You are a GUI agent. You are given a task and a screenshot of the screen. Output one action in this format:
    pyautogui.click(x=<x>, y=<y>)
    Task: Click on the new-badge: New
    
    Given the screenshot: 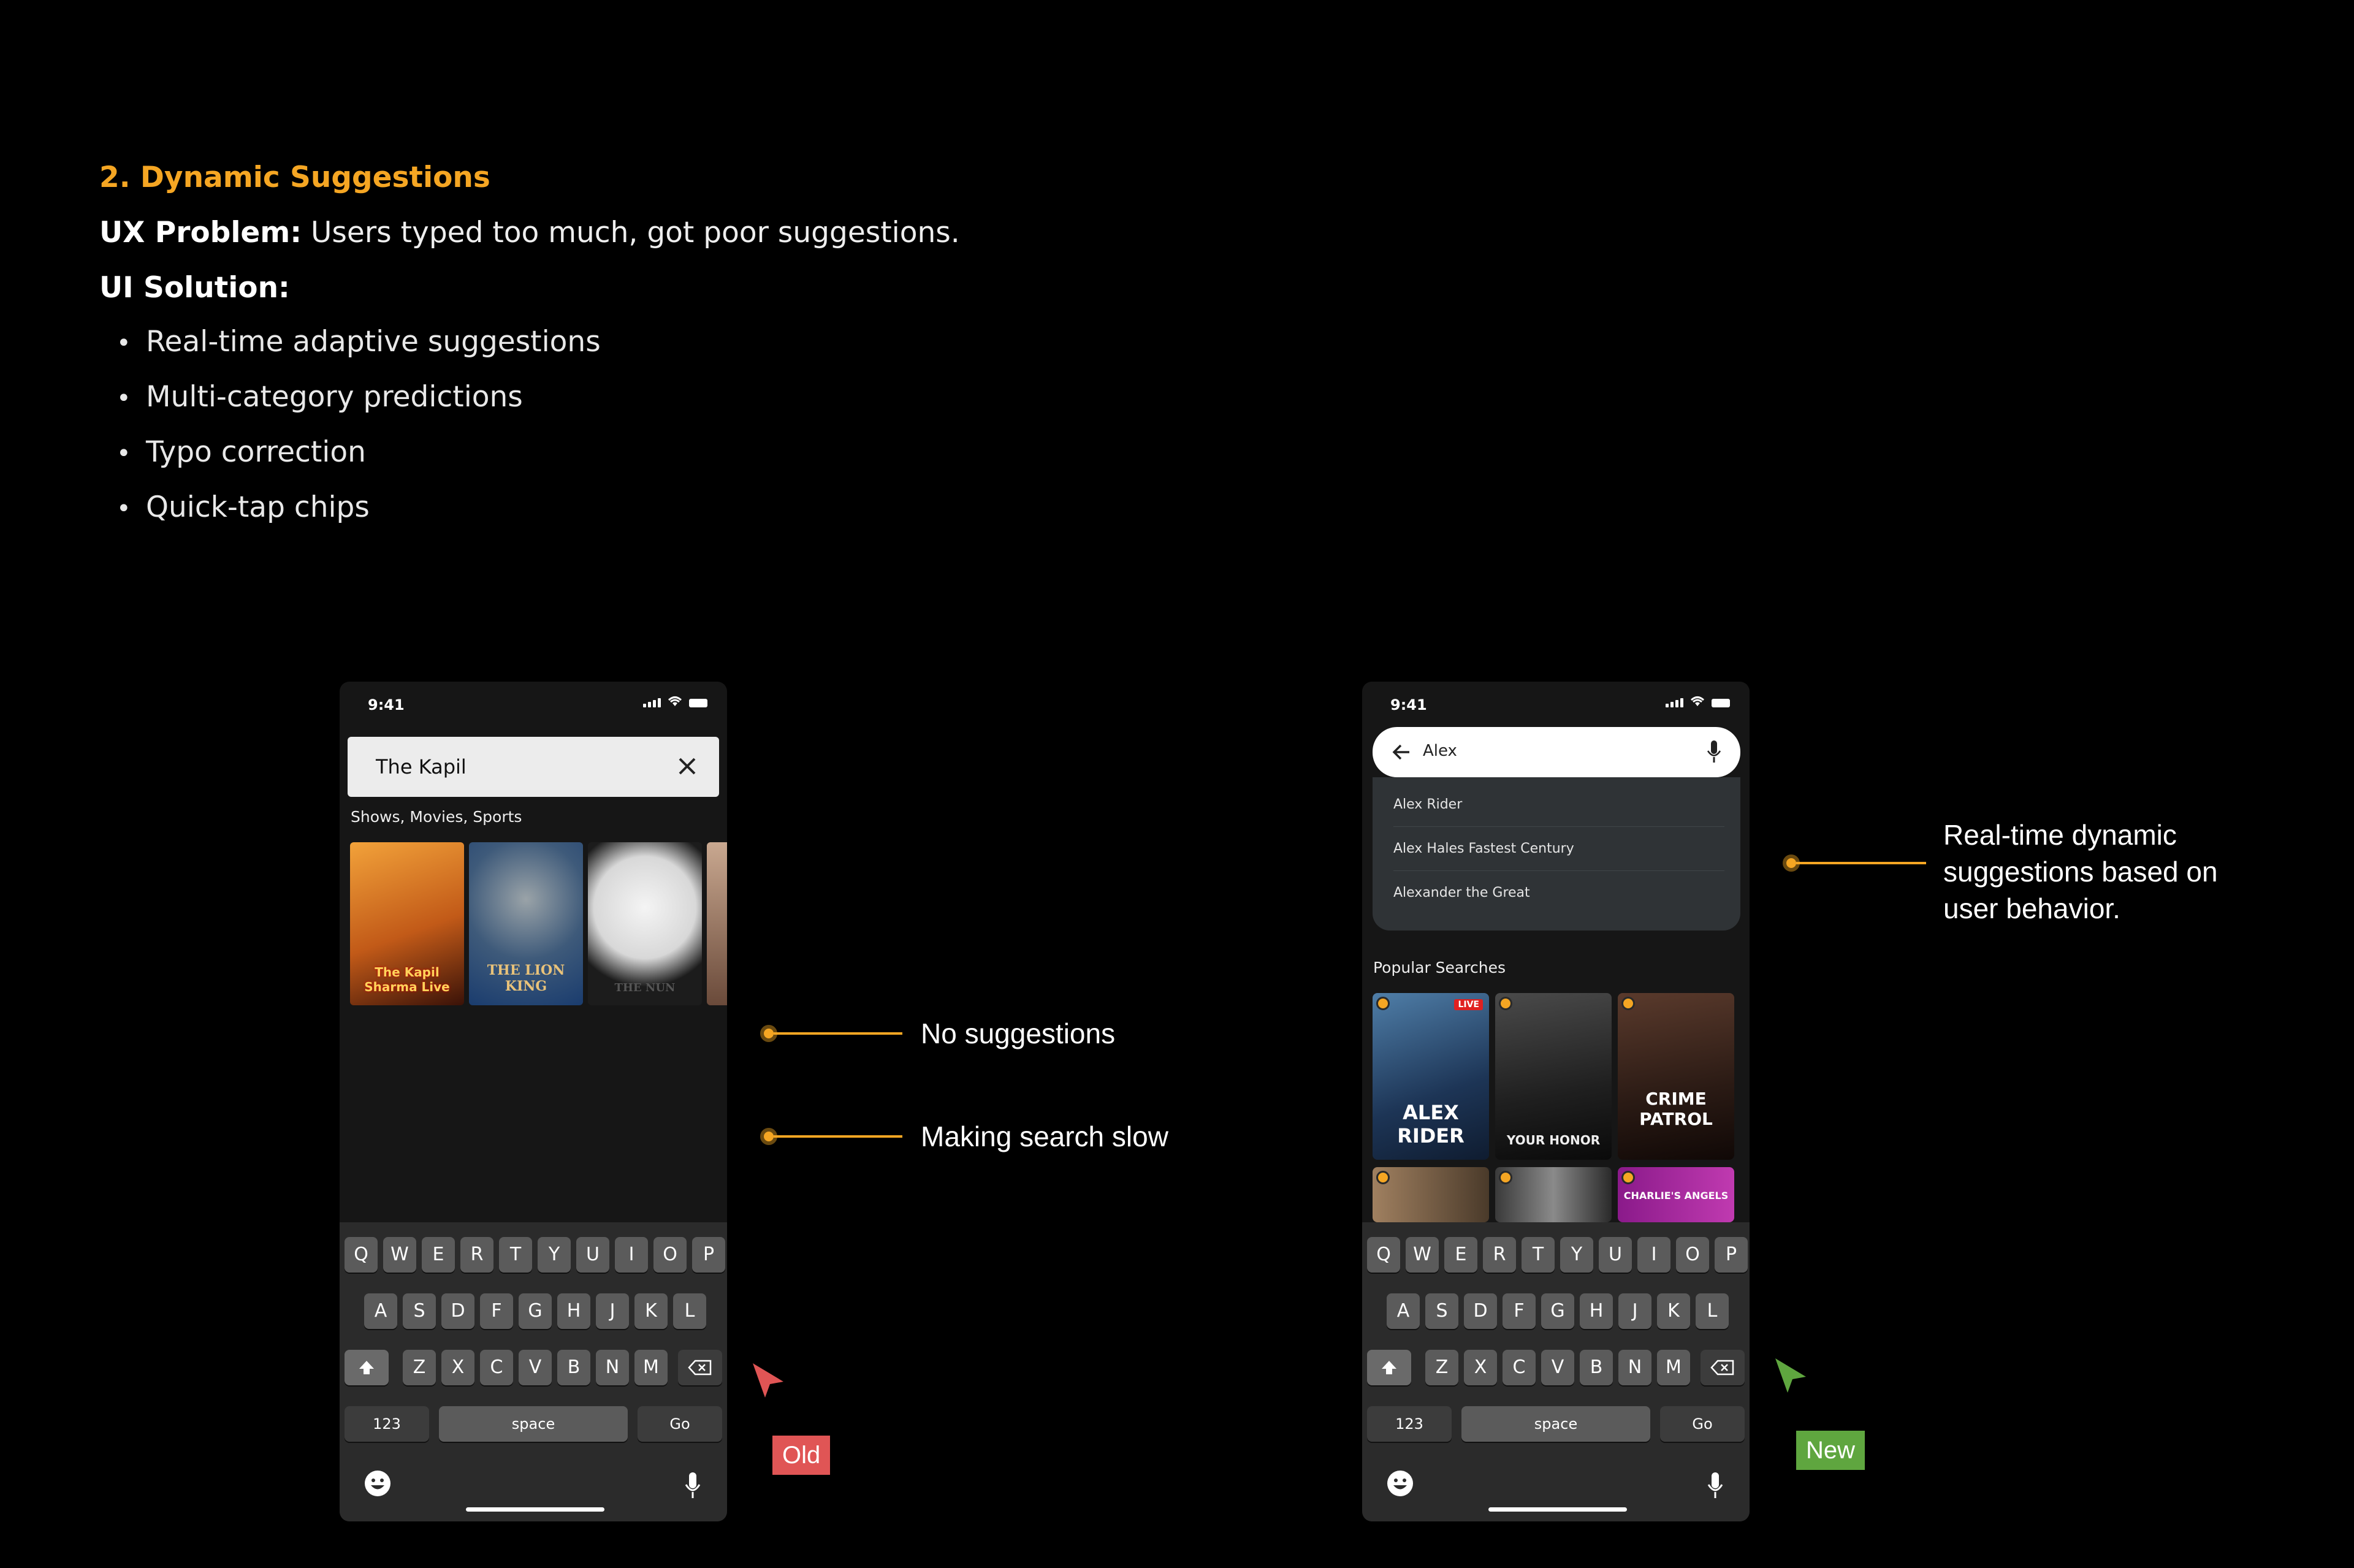 What is the action you would take?
    pyautogui.click(x=1830, y=1450)
    